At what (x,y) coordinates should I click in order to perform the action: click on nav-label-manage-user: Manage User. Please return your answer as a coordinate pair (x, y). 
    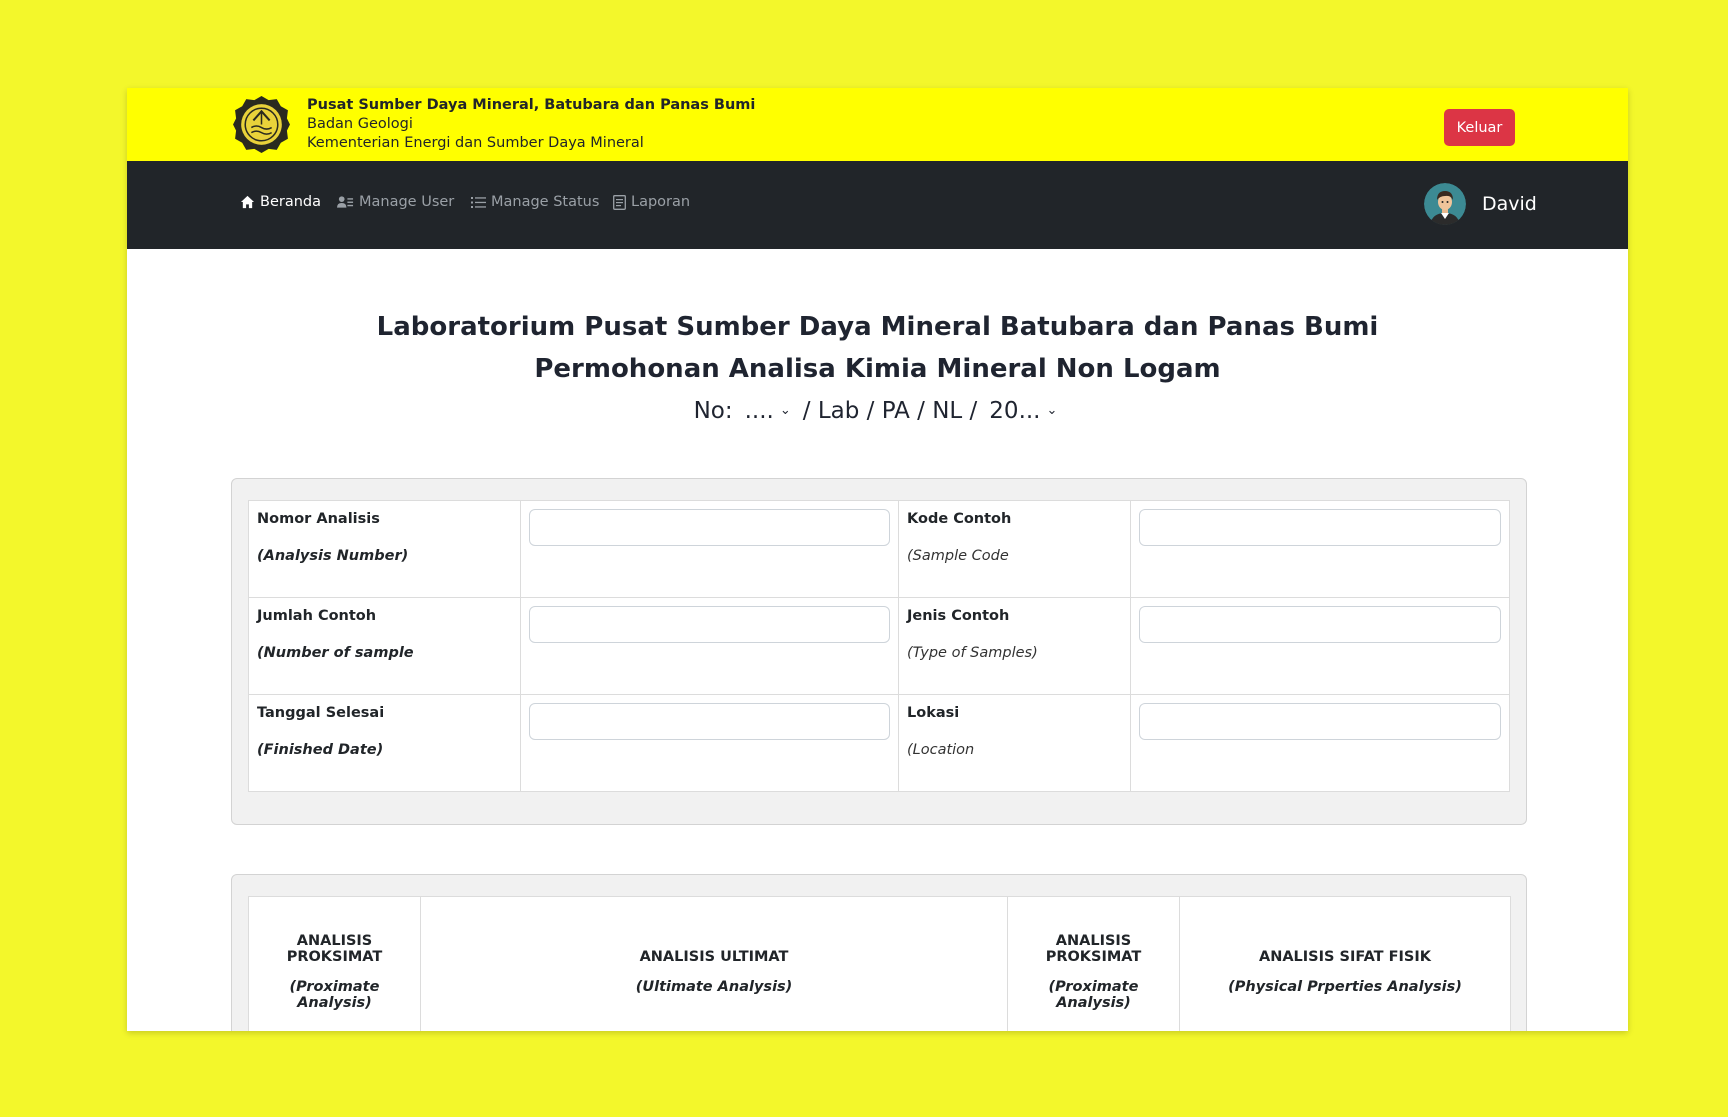
    Looking at the image, I should click on (407, 202).